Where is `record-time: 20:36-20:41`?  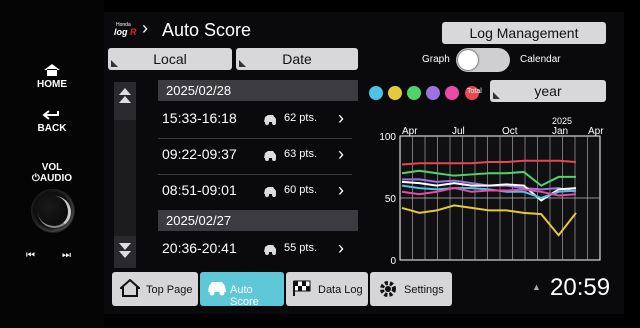
record-time: 20:36-20:41 is located at coordinates (199, 248).